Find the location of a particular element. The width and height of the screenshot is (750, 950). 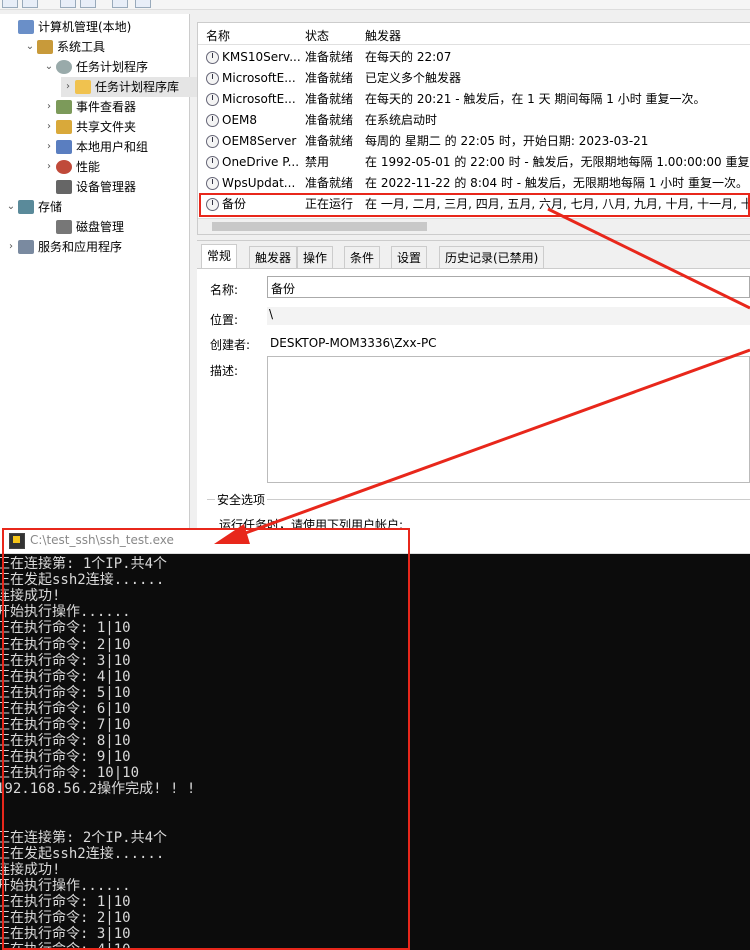

table-row: OEM8 准备就绪 在系统启动时 is located at coordinates (474, 120).